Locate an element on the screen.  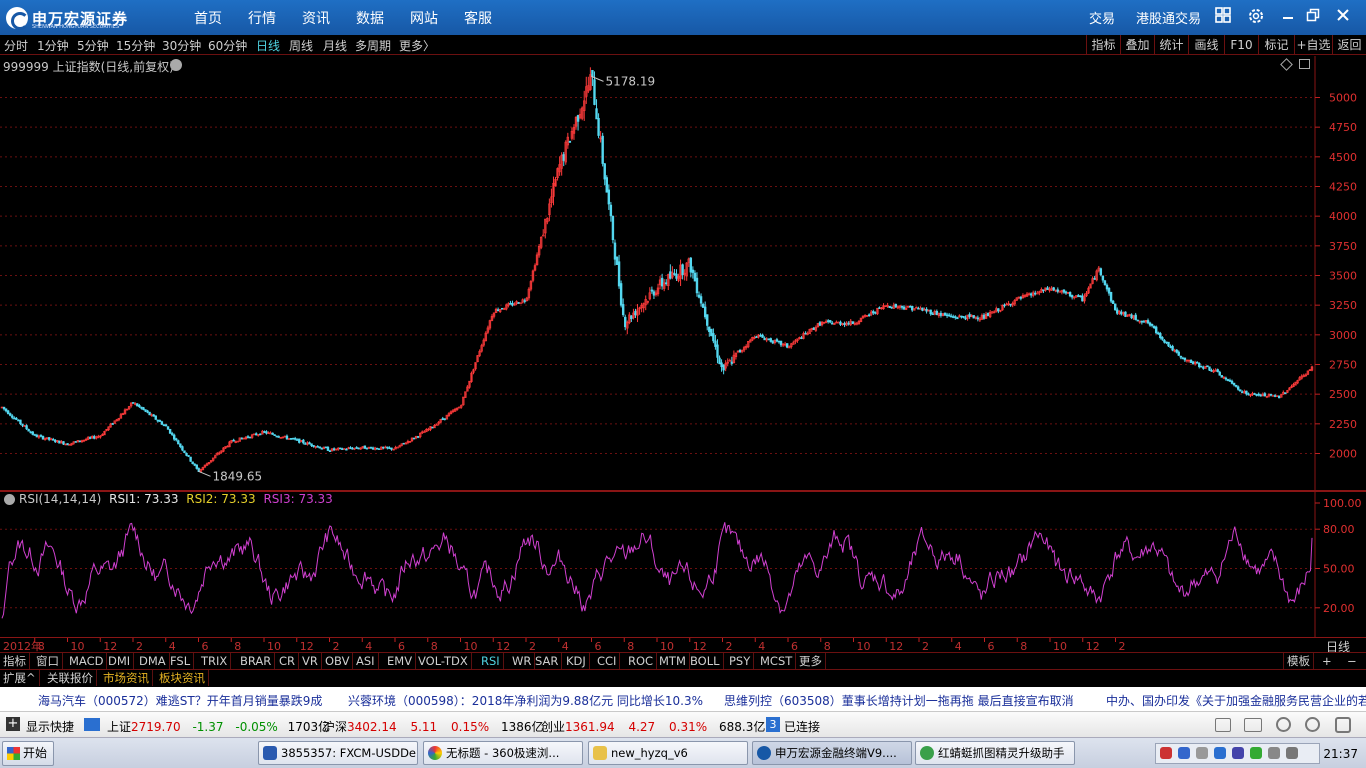
tool-indicator: 指标 is located at coordinates (1103, 45).